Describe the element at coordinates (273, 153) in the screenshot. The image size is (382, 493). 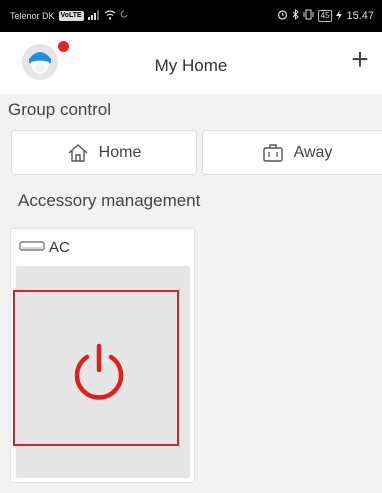
I see `suitcase-icon` at that location.